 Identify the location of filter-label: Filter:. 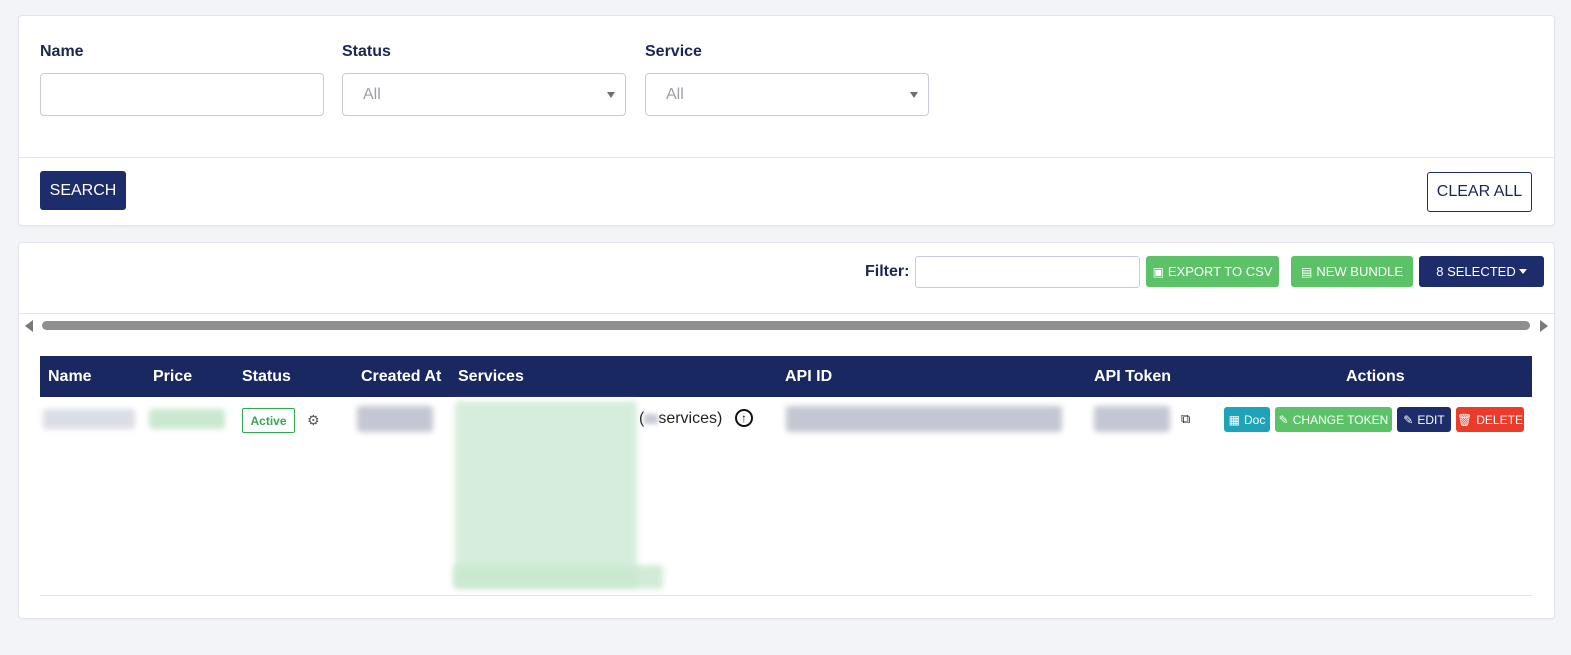
(887, 271).